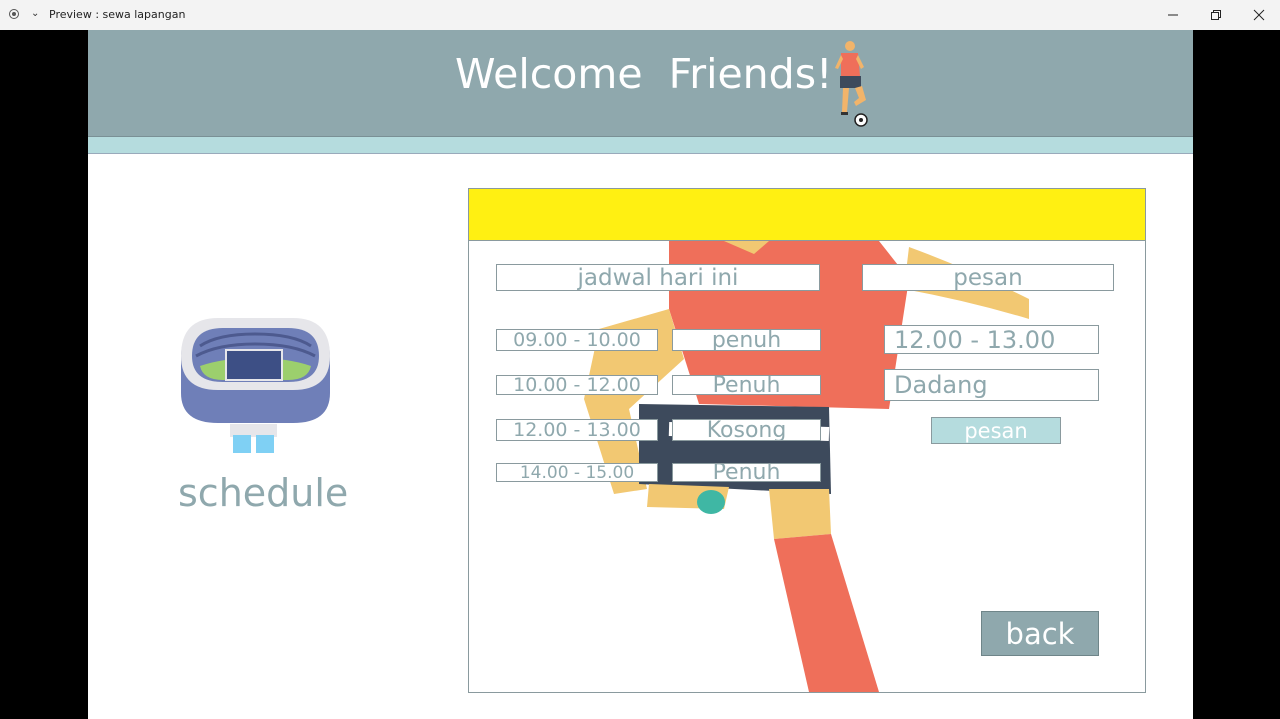 This screenshot has width=1280, height=719. I want to click on header-bar: Welcome Friends!, so click(640, 83).